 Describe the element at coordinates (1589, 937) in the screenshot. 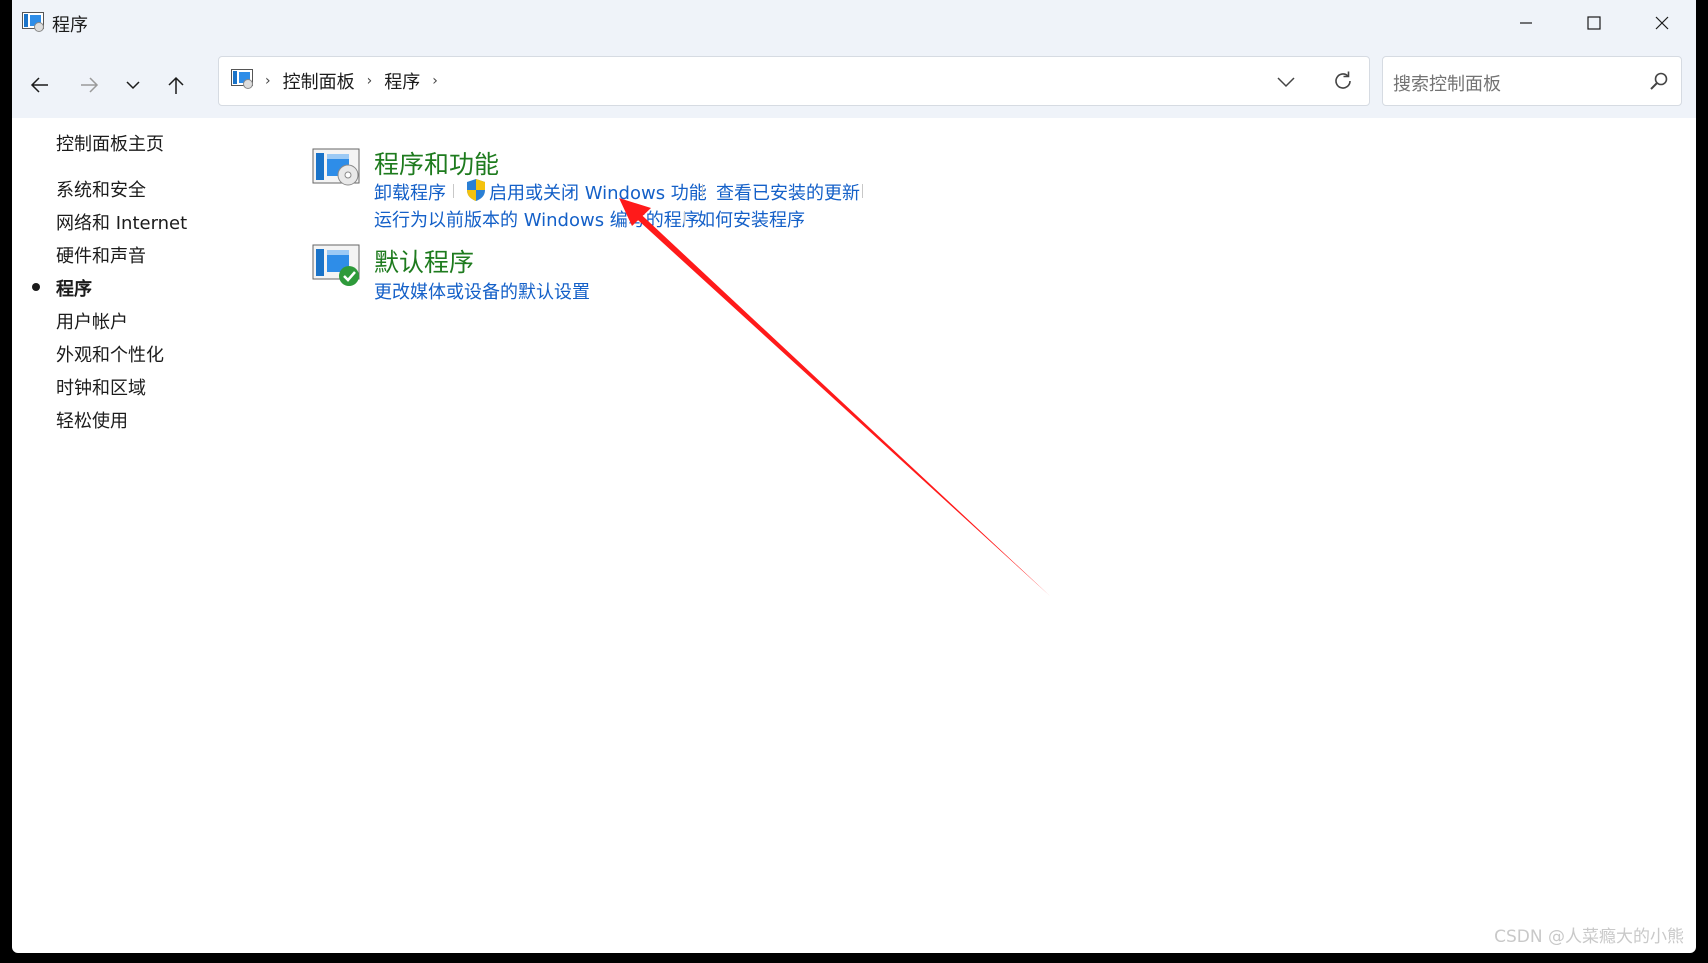

I see `watermark-text: CSDN @人菜瘾大的小熊` at that location.